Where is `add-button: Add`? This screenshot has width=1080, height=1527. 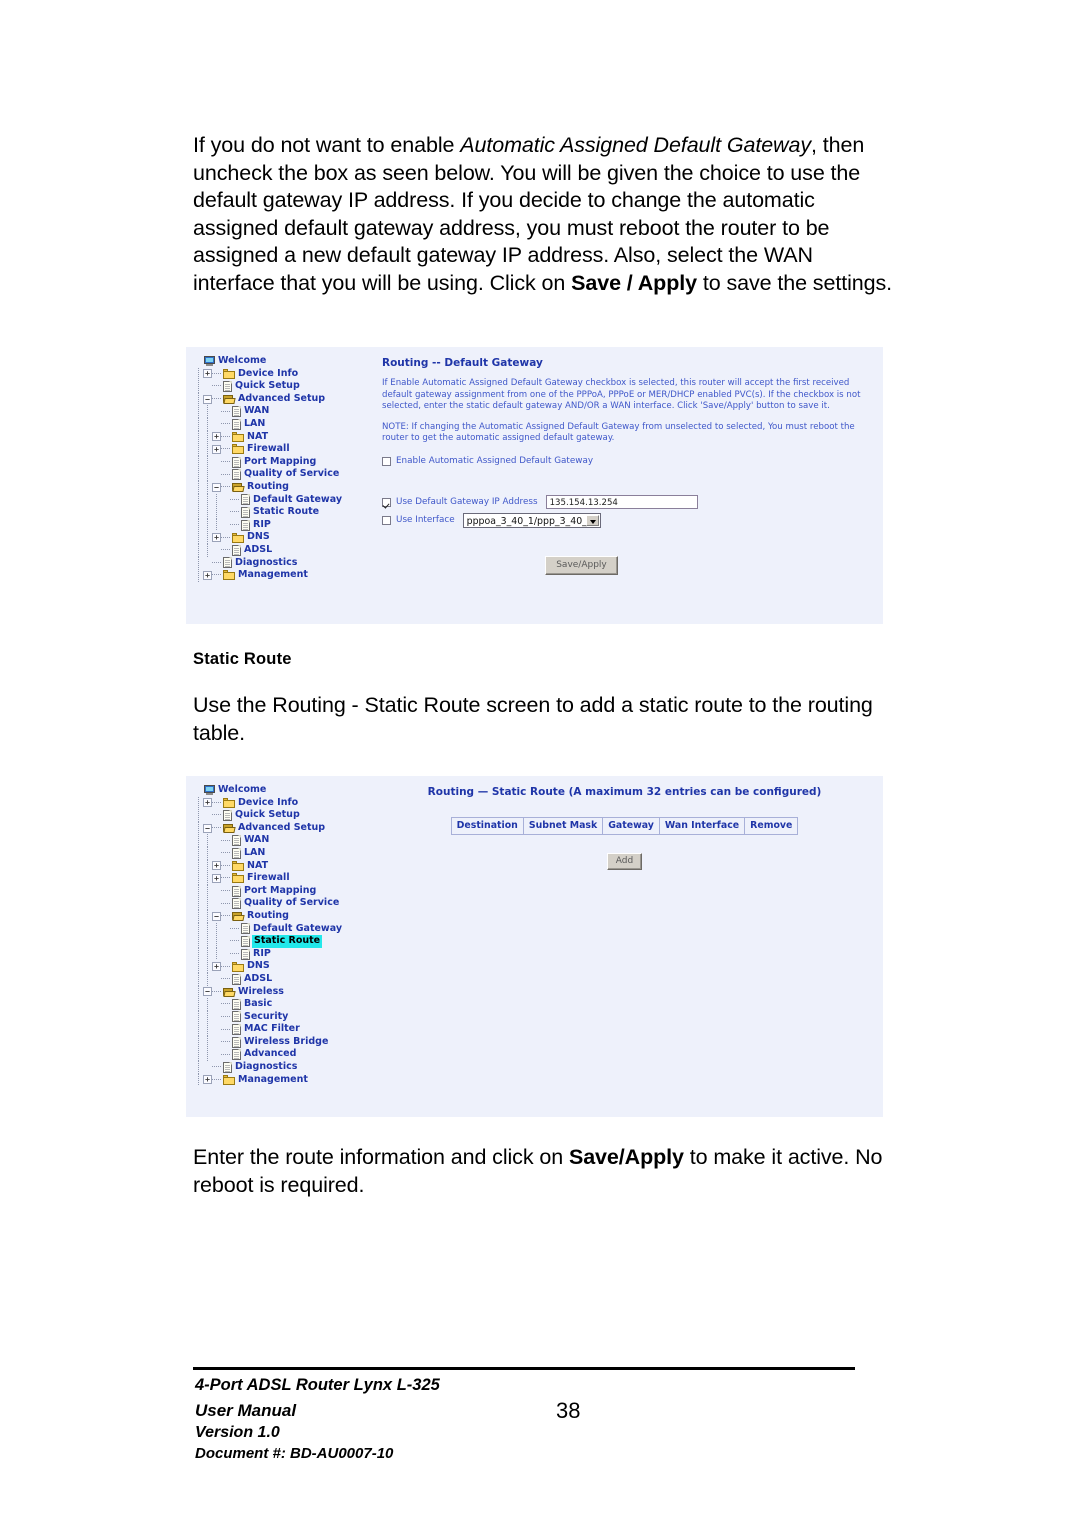
add-button: Add is located at coordinates (624, 861).